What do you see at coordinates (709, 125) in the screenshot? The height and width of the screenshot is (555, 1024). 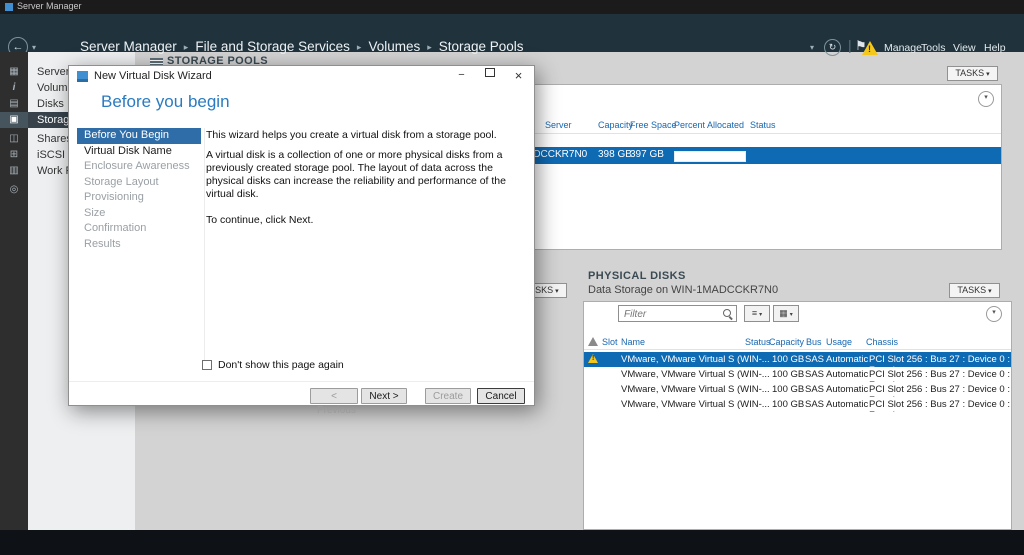 I see `column-header-percent-allocated: Percent Allocated` at bounding box center [709, 125].